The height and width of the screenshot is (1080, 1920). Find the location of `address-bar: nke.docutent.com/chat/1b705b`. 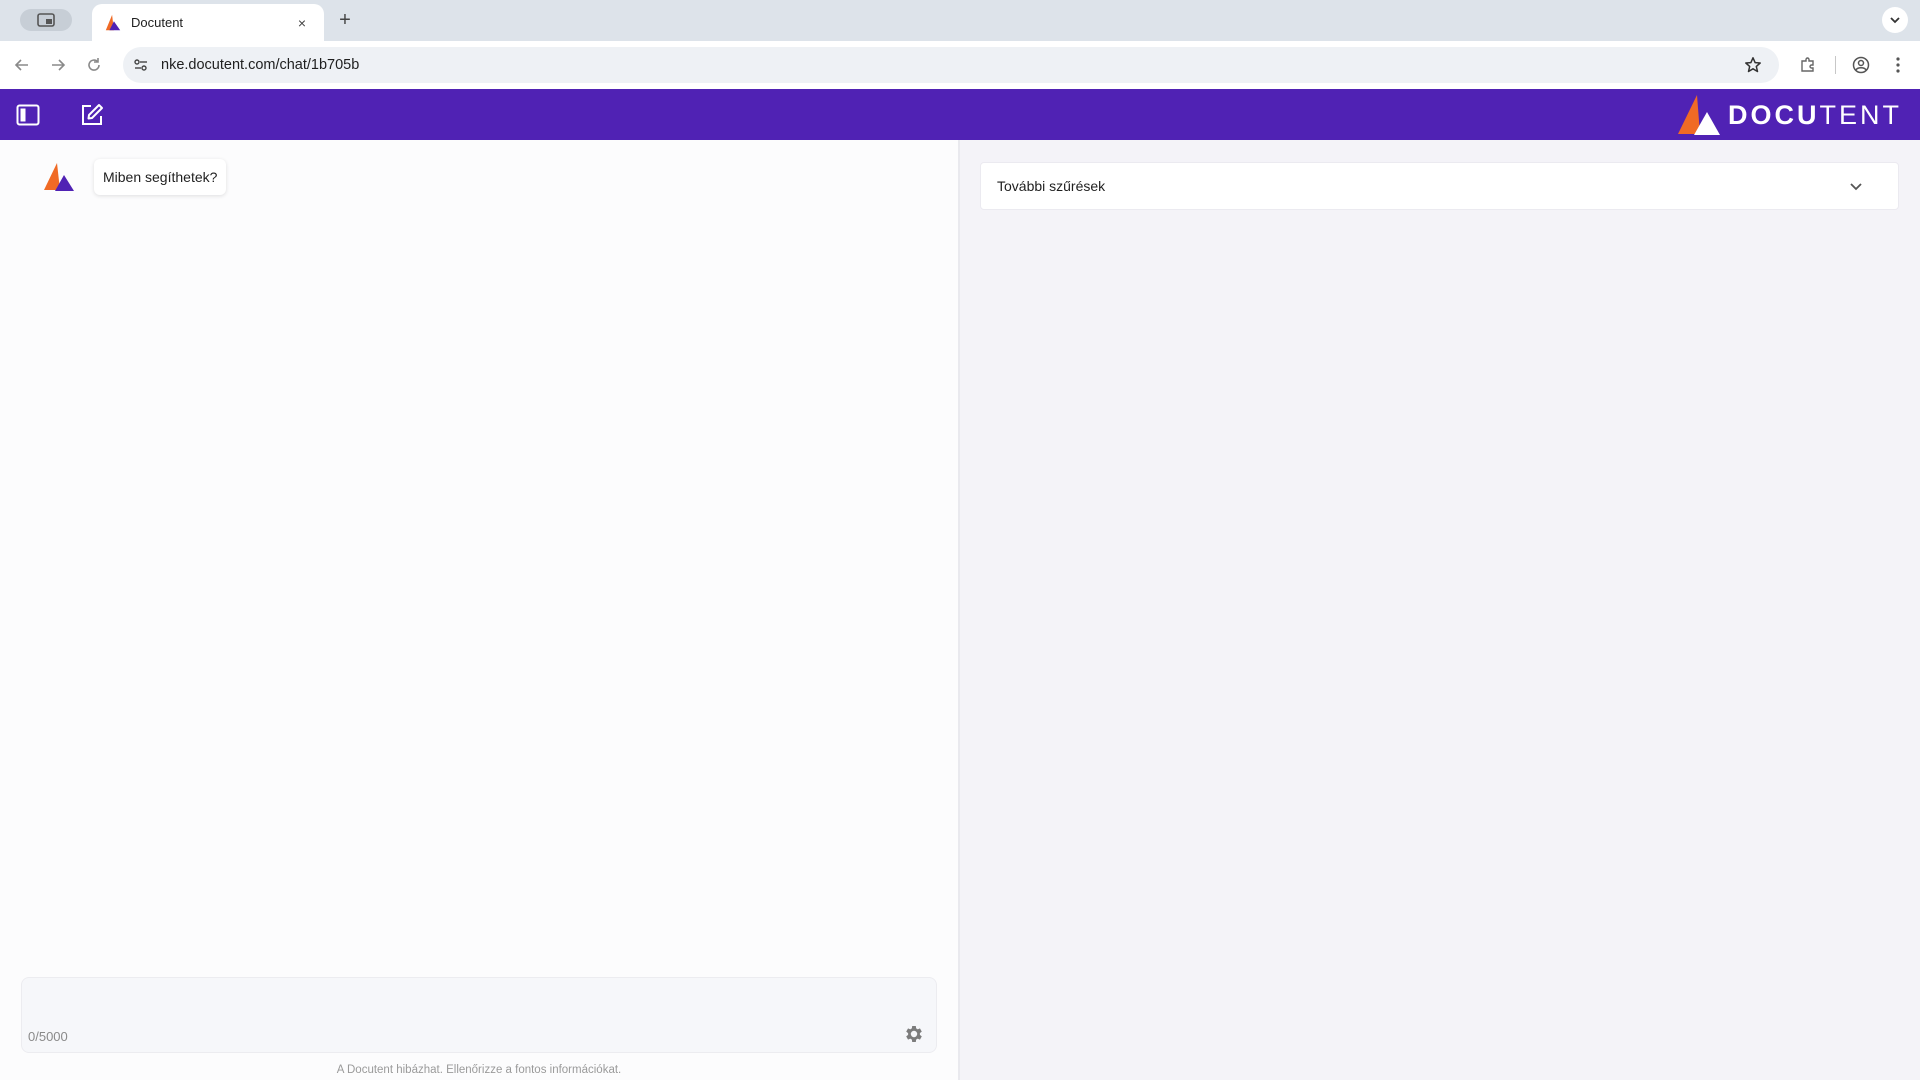

address-bar: nke.docutent.com/chat/1b705b is located at coordinates (951, 65).